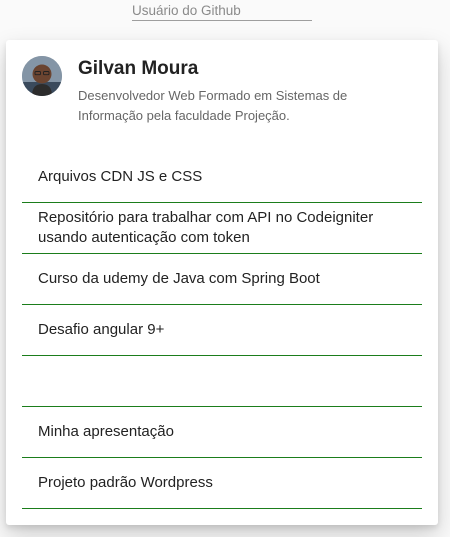  Describe the element at coordinates (222, 177) in the screenshot. I see `repo-item: Arquivos CDN JS e CSS` at that location.